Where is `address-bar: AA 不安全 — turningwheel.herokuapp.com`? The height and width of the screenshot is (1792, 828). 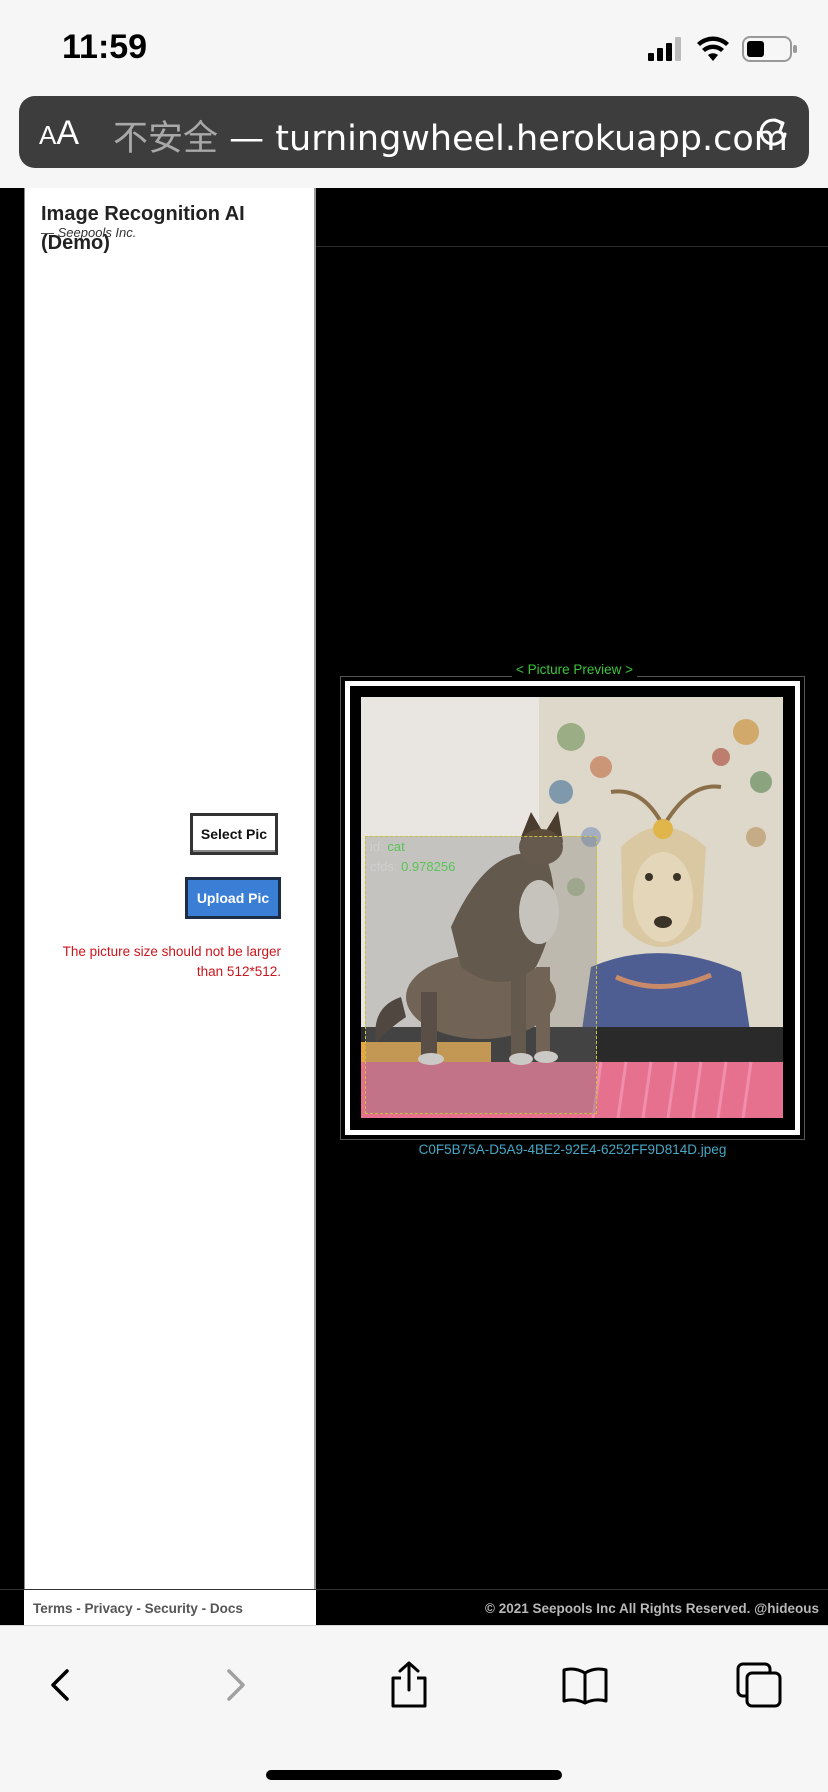 address-bar: AA 不安全 — turningwheel.herokuapp.com is located at coordinates (414, 132).